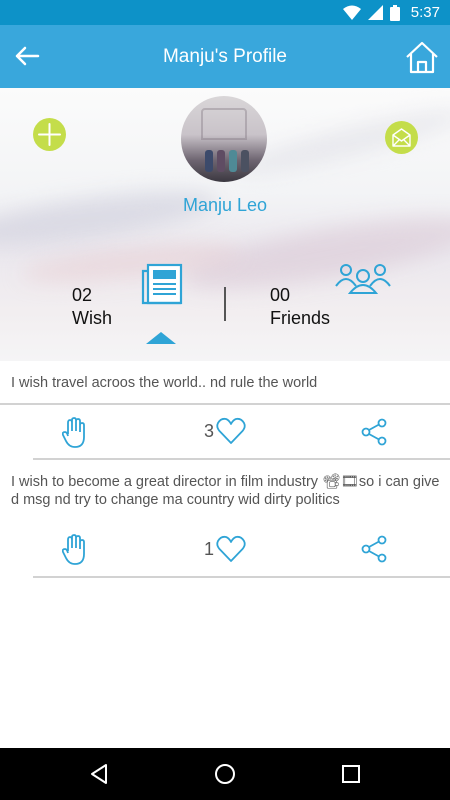 Image resolution: width=450 pixels, height=800 pixels. I want to click on nav-home-icon, so click(225, 774).